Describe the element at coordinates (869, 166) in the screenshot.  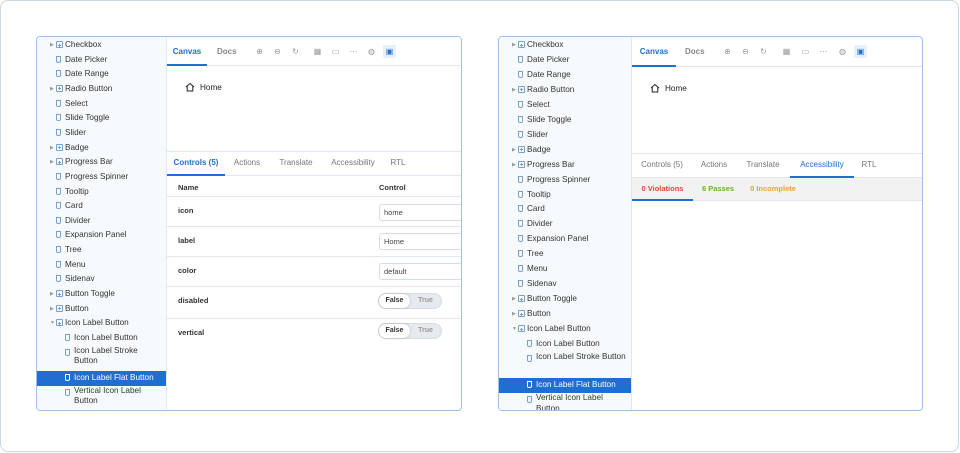
I see `tab-rtl: RTL` at that location.